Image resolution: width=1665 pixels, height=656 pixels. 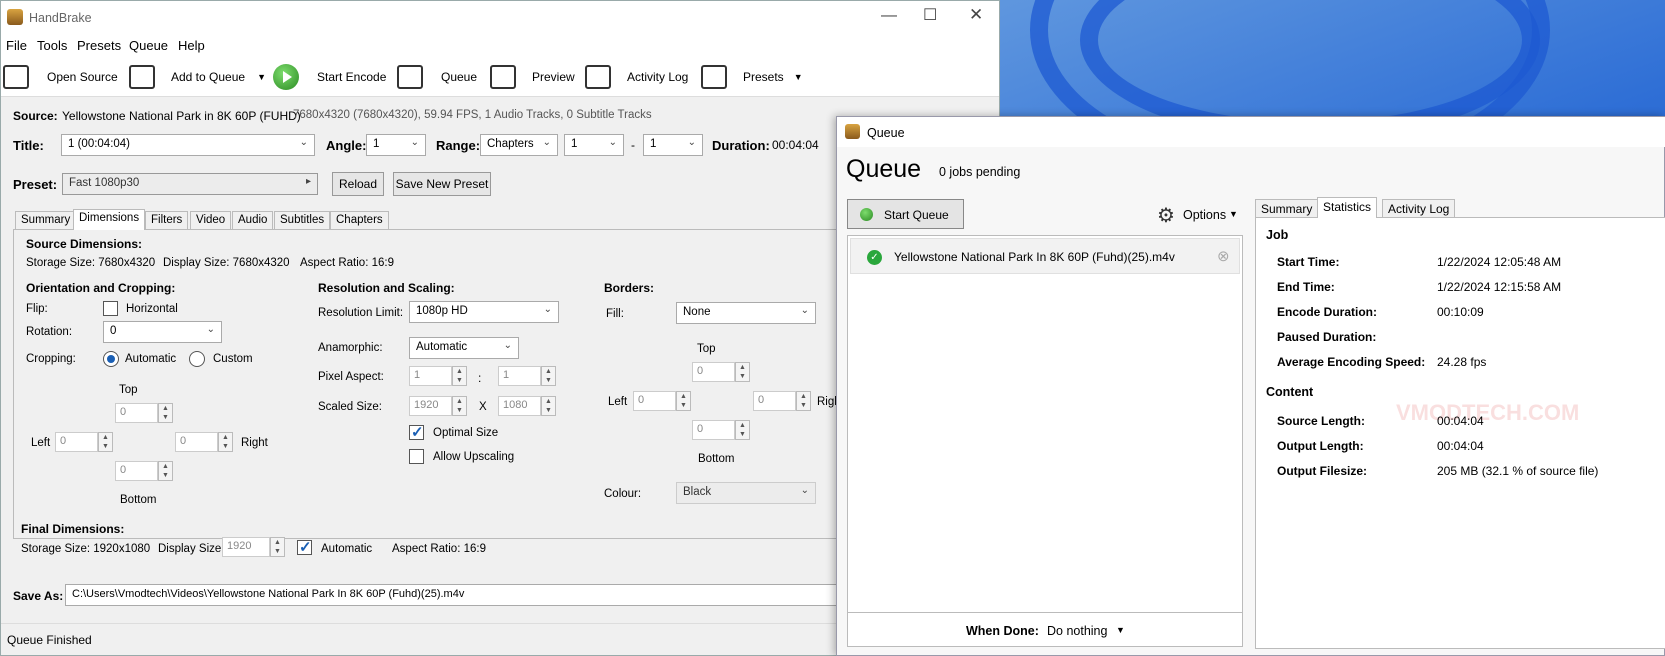 What do you see at coordinates (464, 348) in the screenshot?
I see `anamorphic-select: Automatic ⌄` at bounding box center [464, 348].